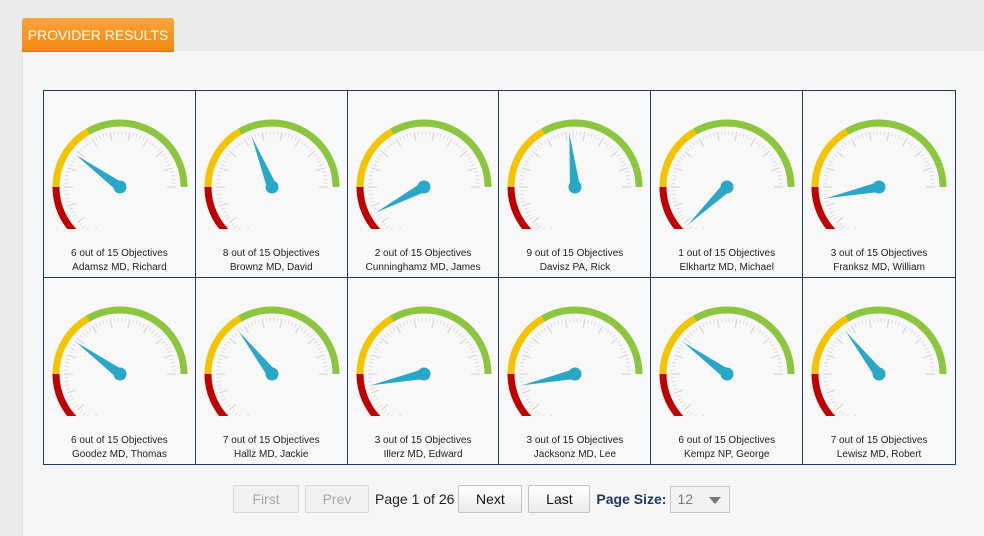  Describe the element at coordinates (727, 371) in the screenshot. I see `provider-card: 6 out of 15 Objectives Kempz NP, George` at that location.